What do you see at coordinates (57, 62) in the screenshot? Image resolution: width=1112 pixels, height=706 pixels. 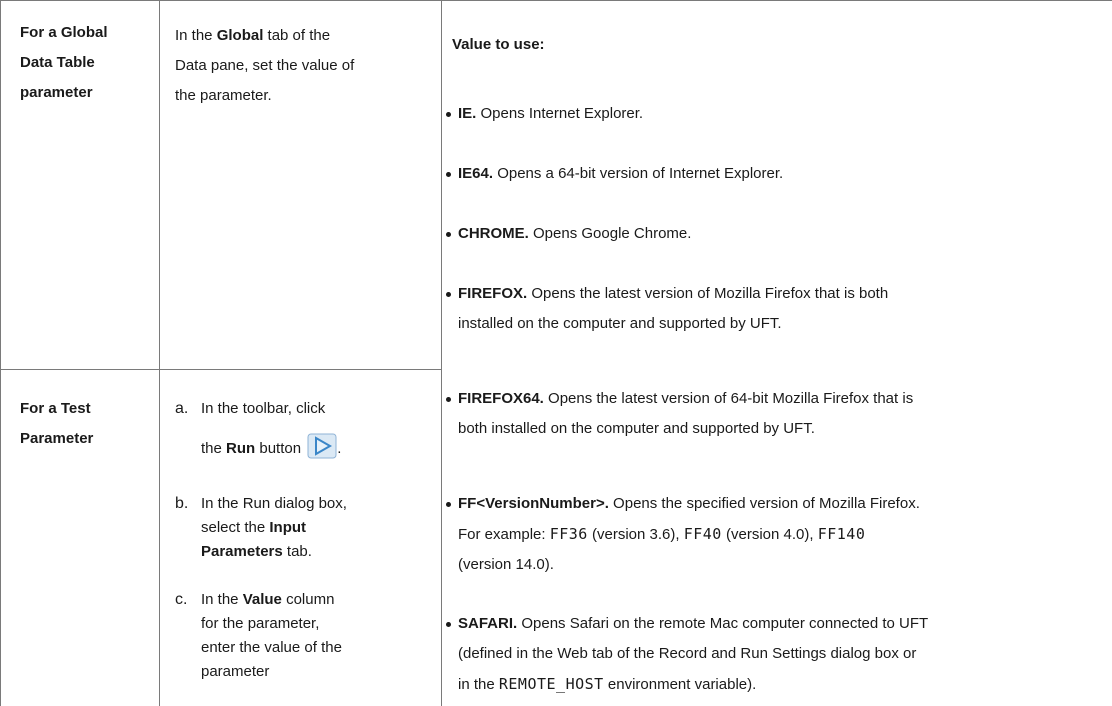 I see `label-line: Data Table` at bounding box center [57, 62].